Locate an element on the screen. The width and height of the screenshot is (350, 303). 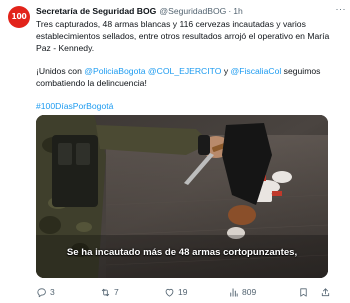
share-button is located at coordinates (327, 292).